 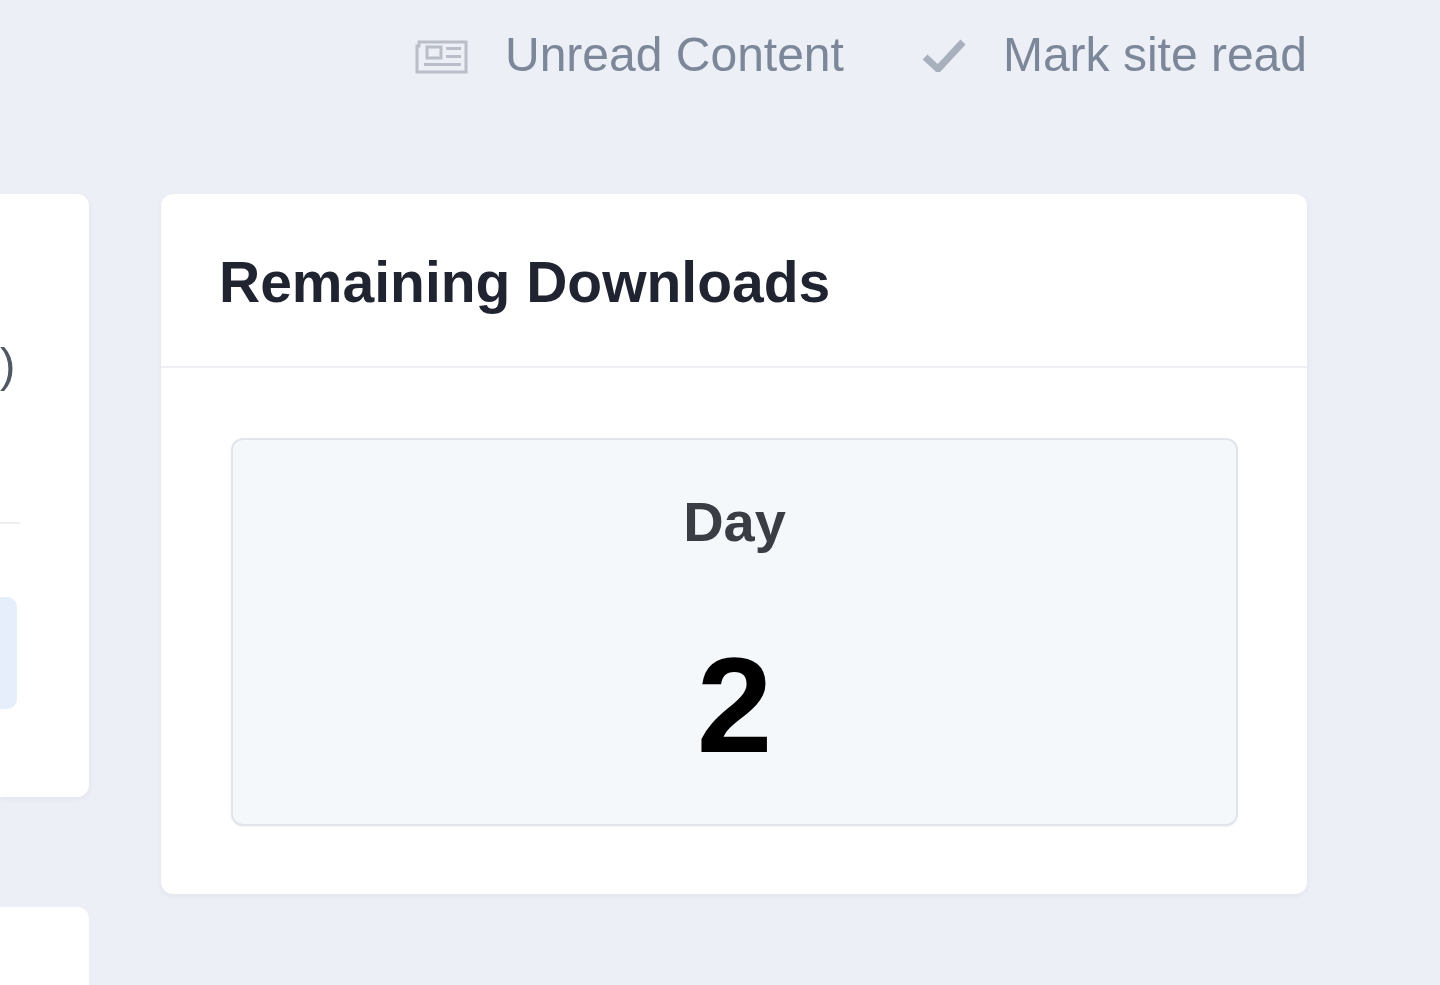 I want to click on header-link: Unread Content, so click(x=628, y=55).